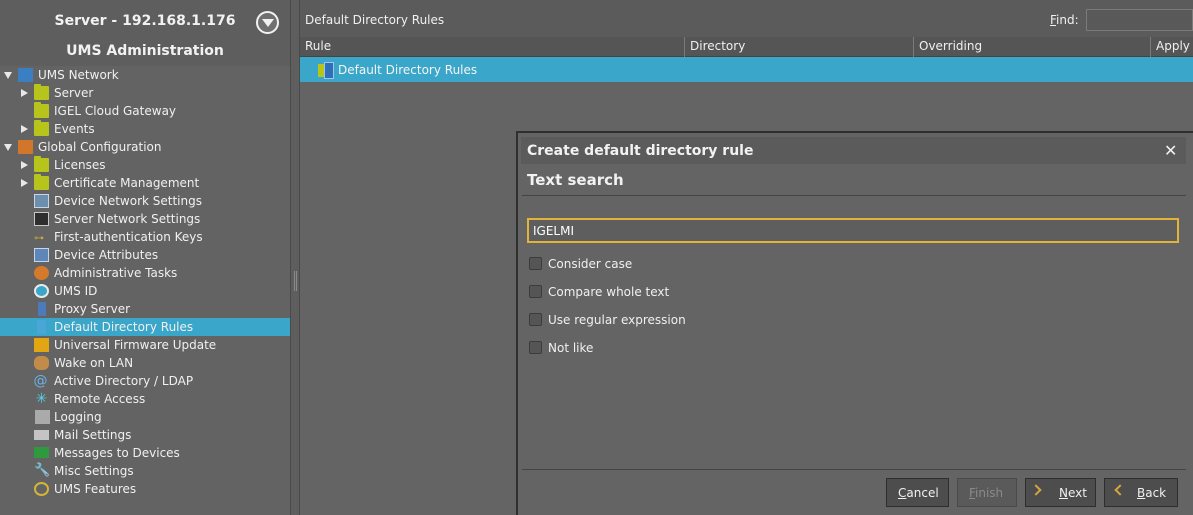 The height and width of the screenshot is (515, 1193). Describe the element at coordinates (41, 201) in the screenshot. I see `monitor-icon` at that location.